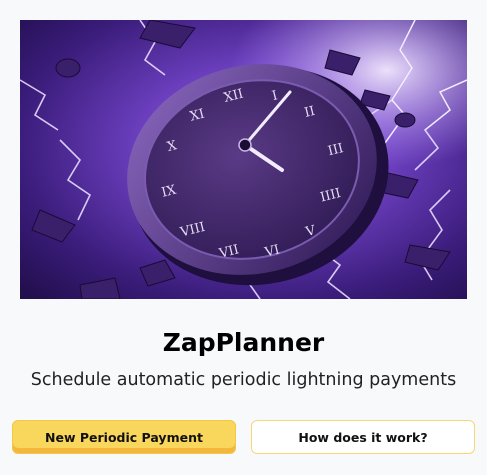  What do you see at coordinates (243, 342) in the screenshot?
I see `app-title: ZapPlanner` at bounding box center [243, 342].